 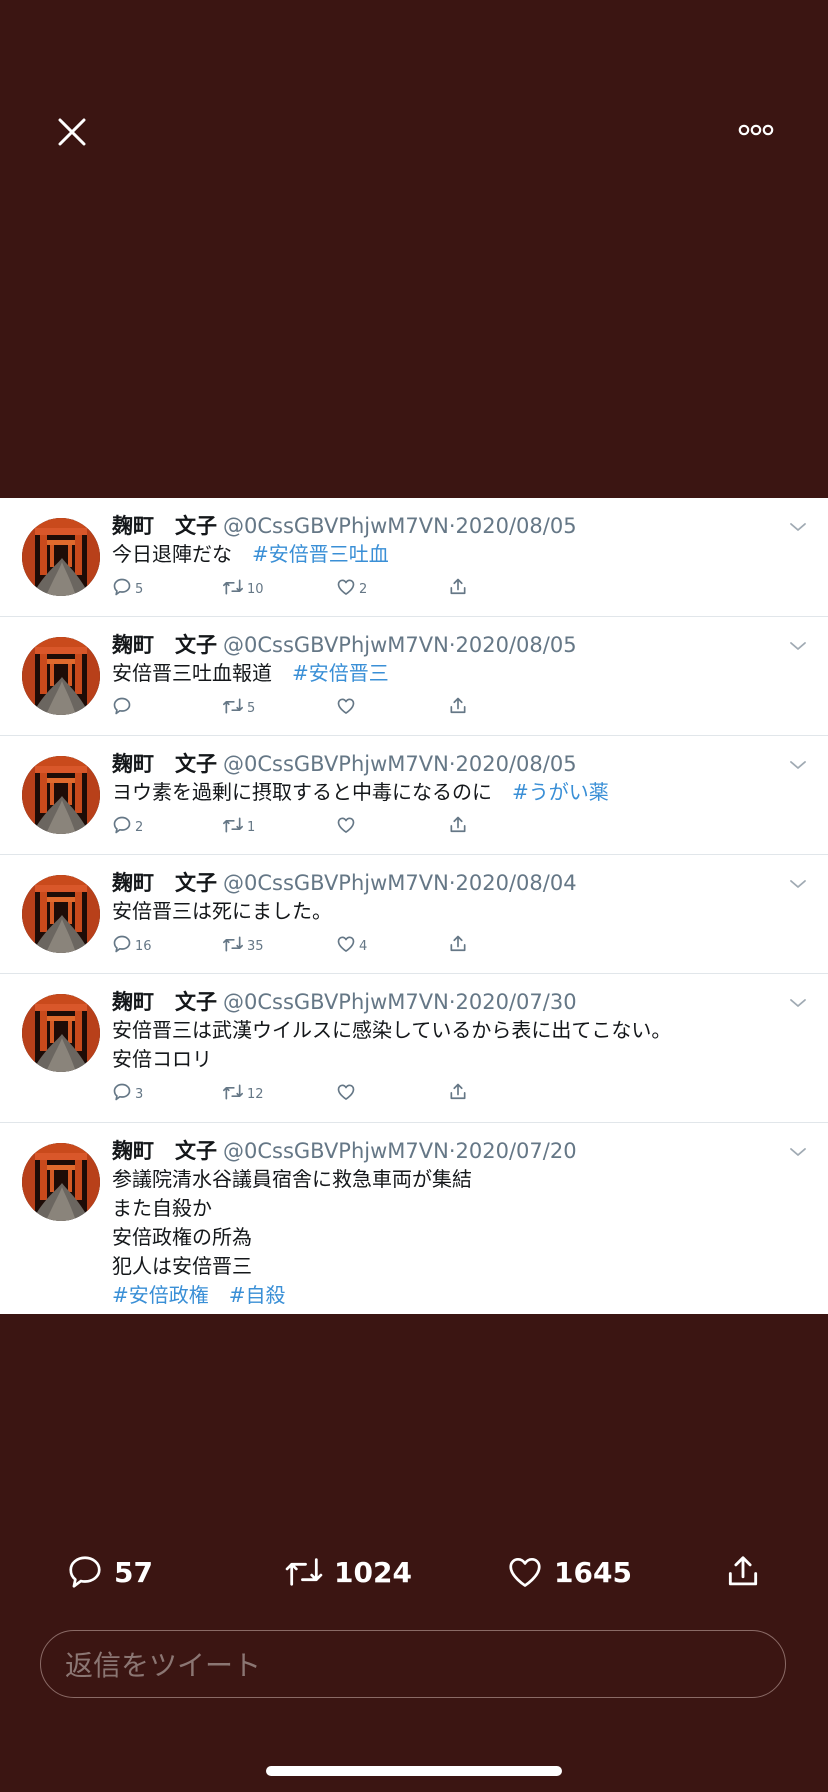 I want to click on tweet-text-line: 参議院清水谷議員宿舎に救急車両が集結, so click(x=460, y=1179).